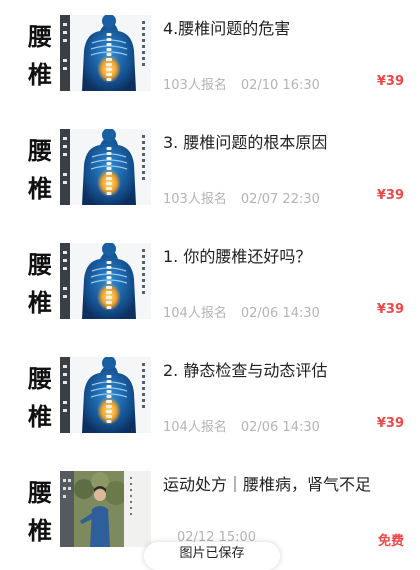 This screenshot has width=420, height=570. Describe the element at coordinates (280, 85) in the screenshot. I see `course-datetime: 02/10 16:30` at that location.